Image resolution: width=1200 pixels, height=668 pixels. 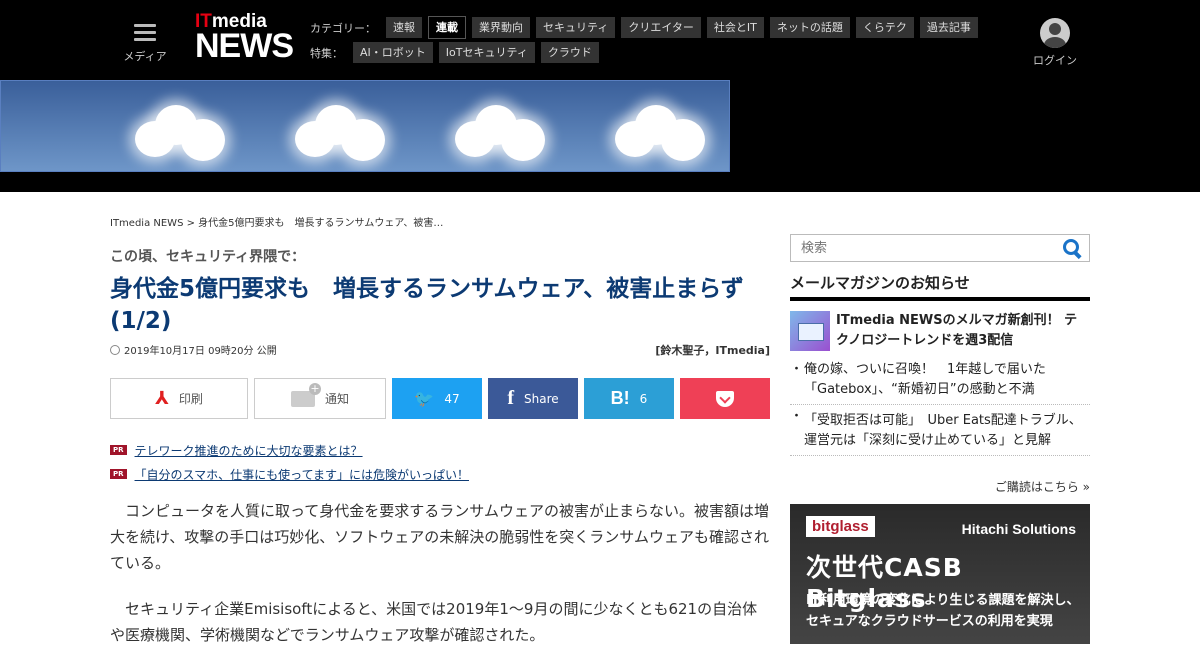 I want to click on nav-category-breaking: 速報, so click(x=404, y=27).